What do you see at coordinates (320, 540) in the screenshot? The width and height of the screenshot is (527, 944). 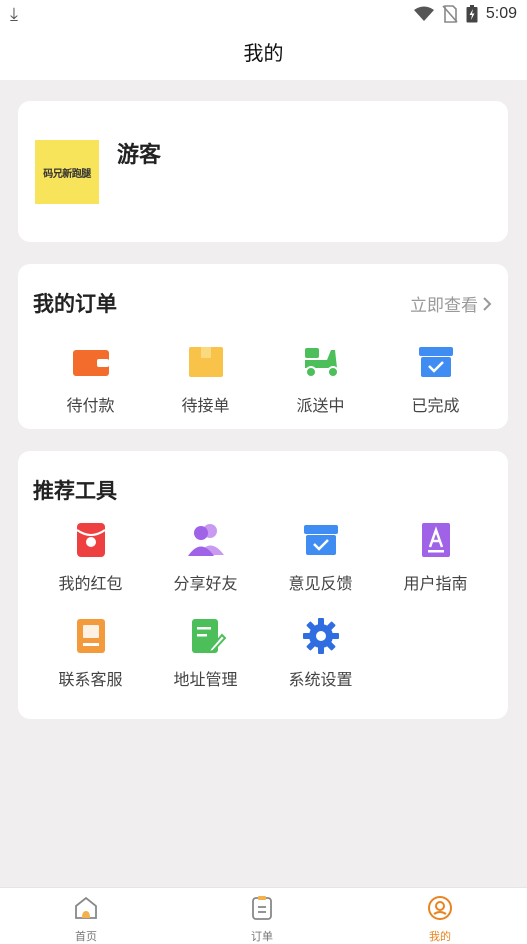 I see `feedback-icon` at bounding box center [320, 540].